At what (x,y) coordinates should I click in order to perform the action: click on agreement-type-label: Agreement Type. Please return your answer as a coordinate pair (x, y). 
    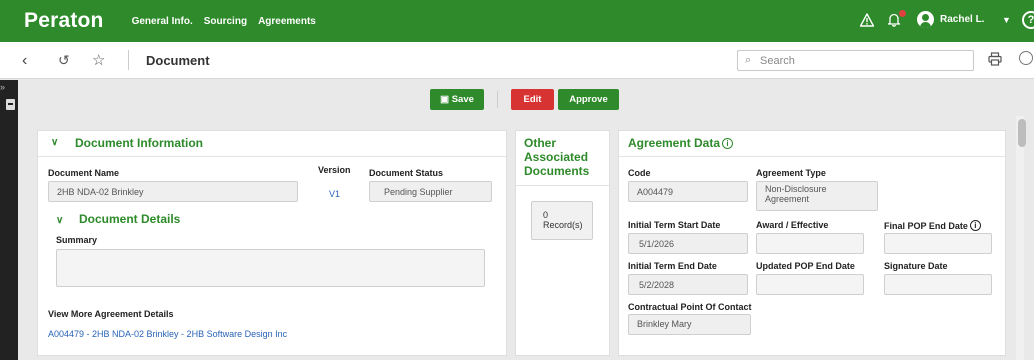
    Looking at the image, I should click on (791, 173).